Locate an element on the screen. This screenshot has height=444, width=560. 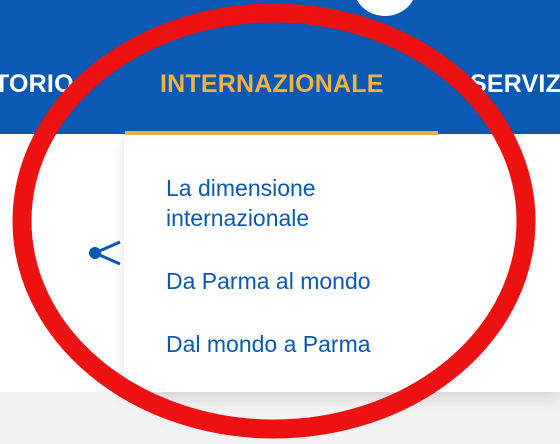
nav-item-internazionale: INTERNAZIONALE is located at coordinates (272, 84).